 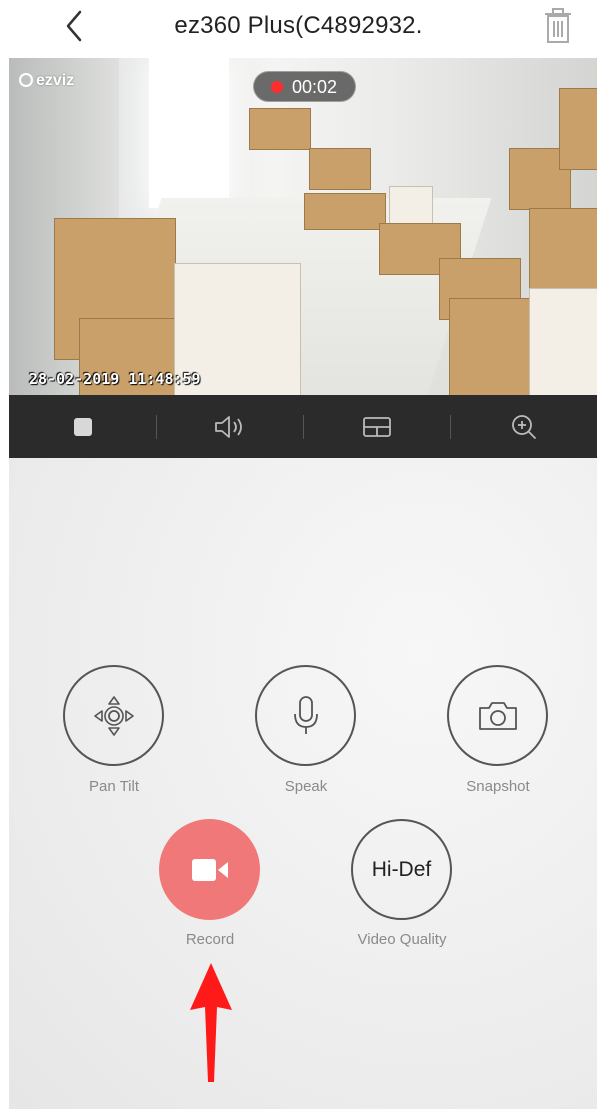 I want to click on video-scene-window, so click(x=189, y=133).